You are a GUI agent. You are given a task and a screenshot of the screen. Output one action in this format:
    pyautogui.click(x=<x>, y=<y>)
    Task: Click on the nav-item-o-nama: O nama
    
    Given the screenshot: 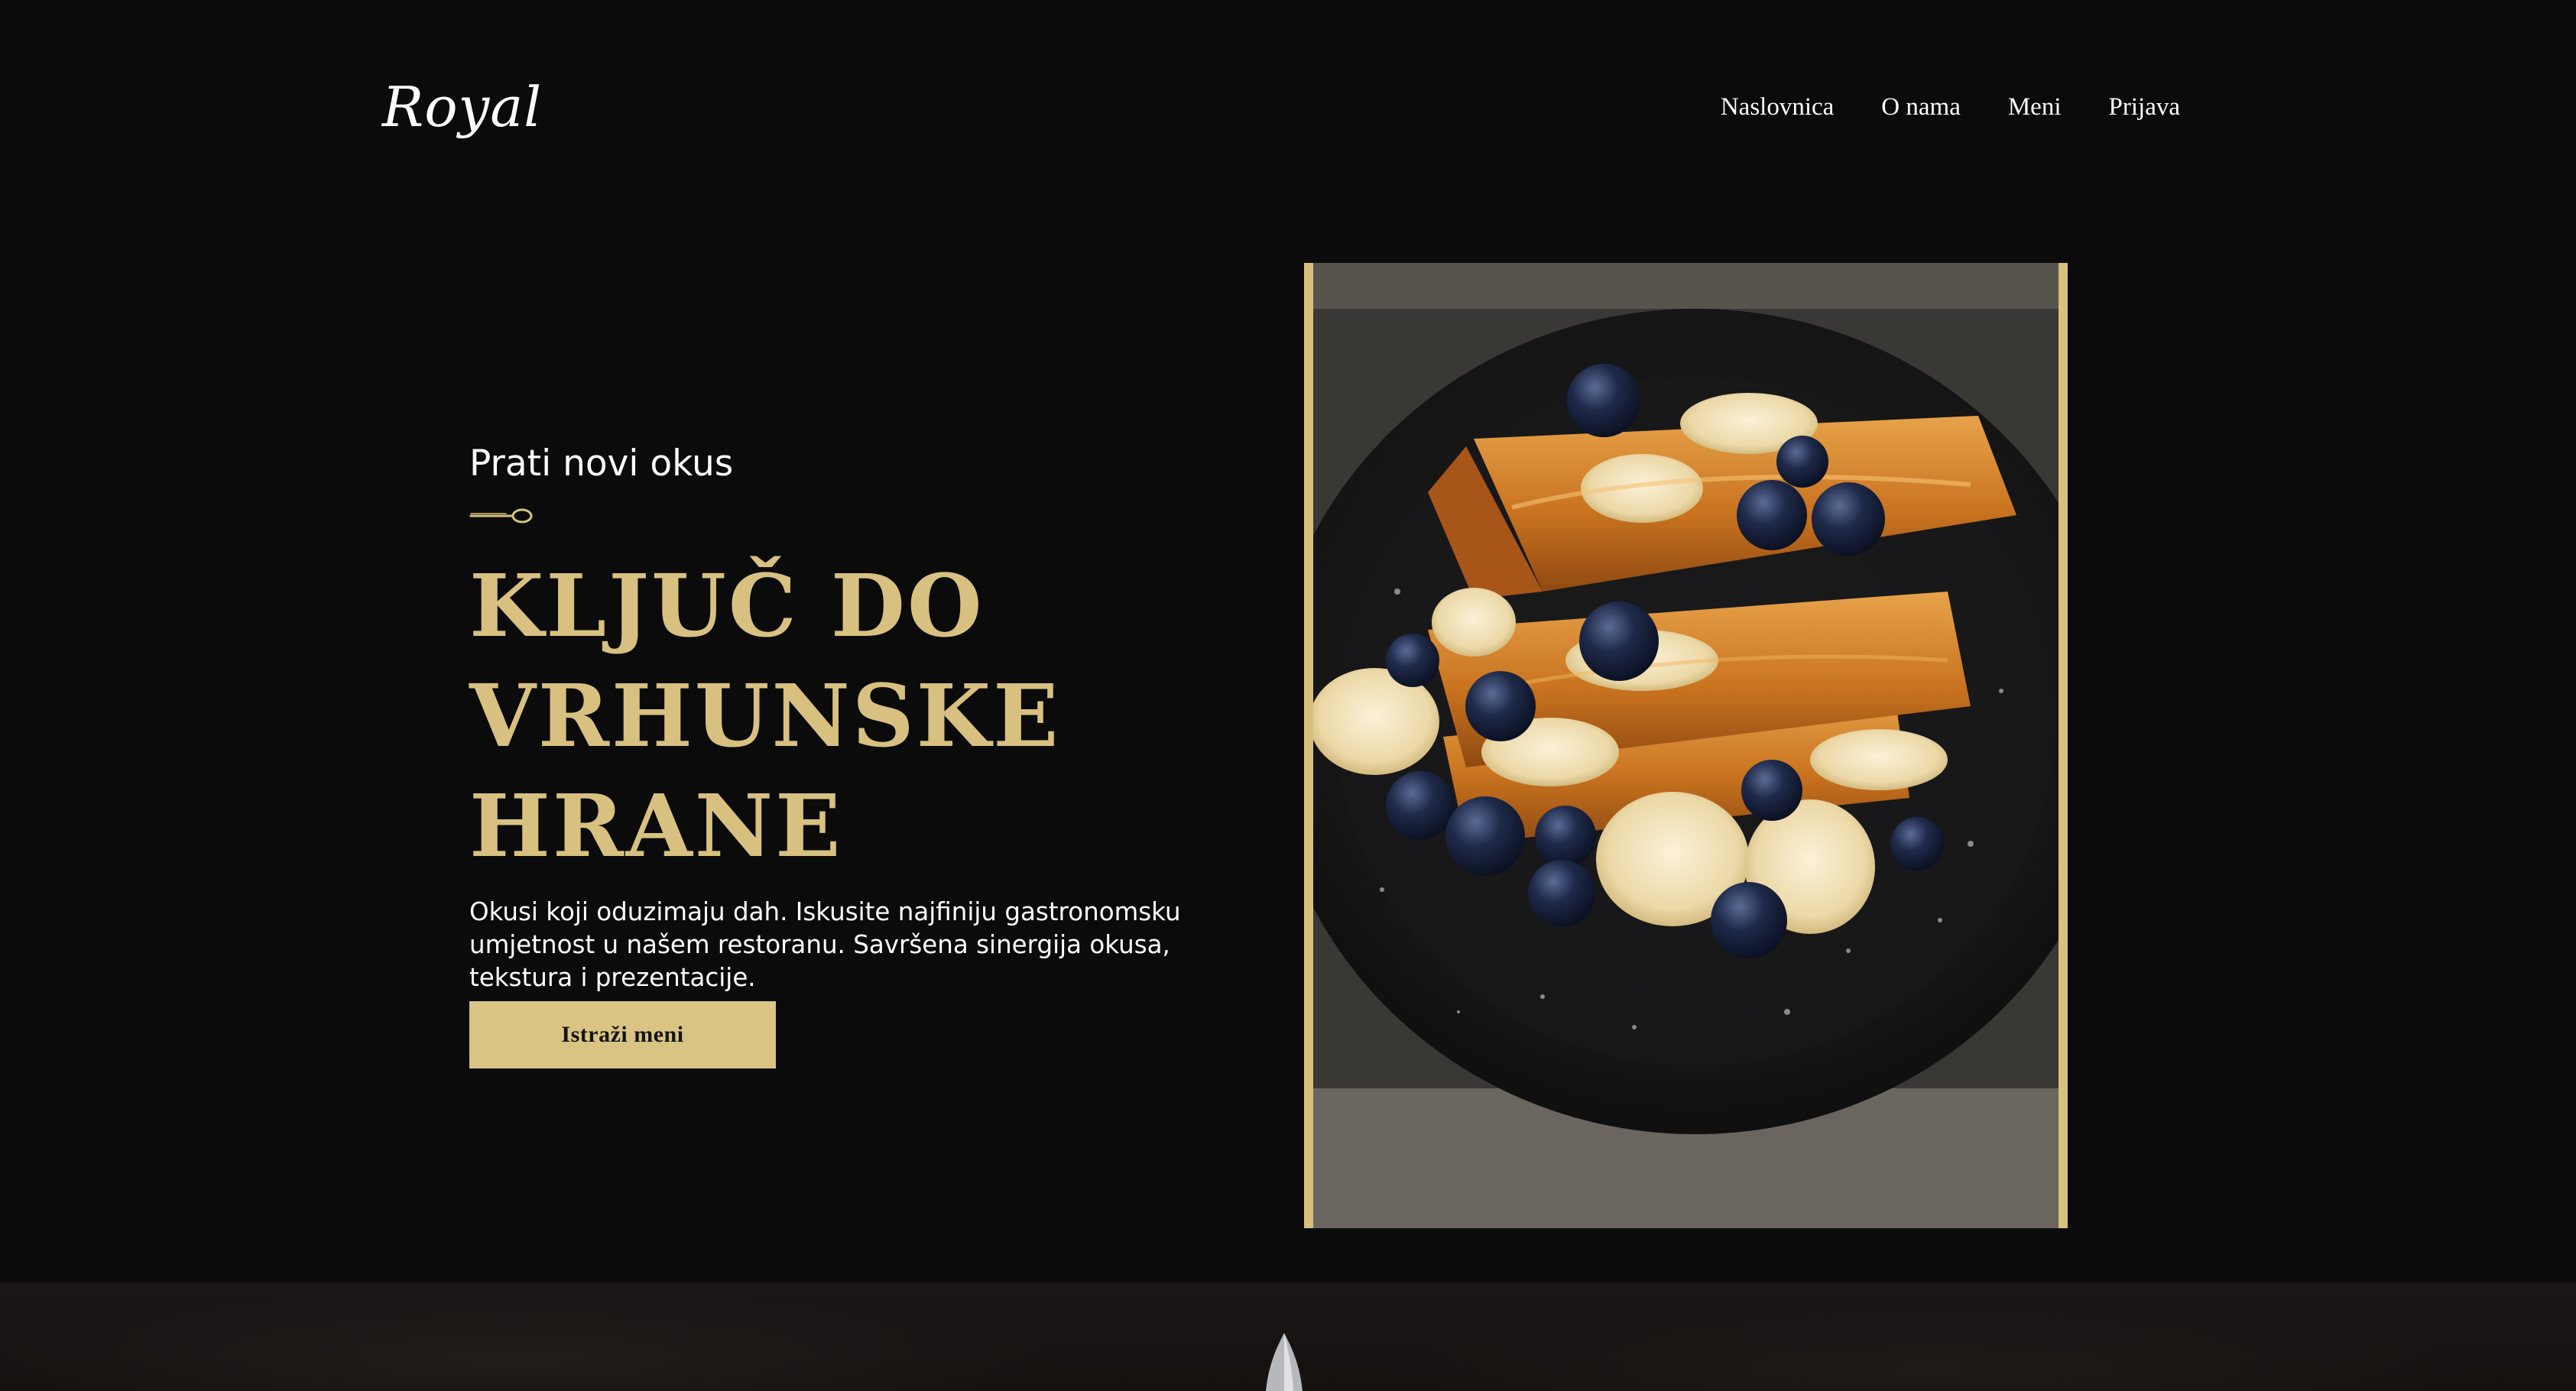 What is the action you would take?
    pyautogui.click(x=1921, y=107)
    